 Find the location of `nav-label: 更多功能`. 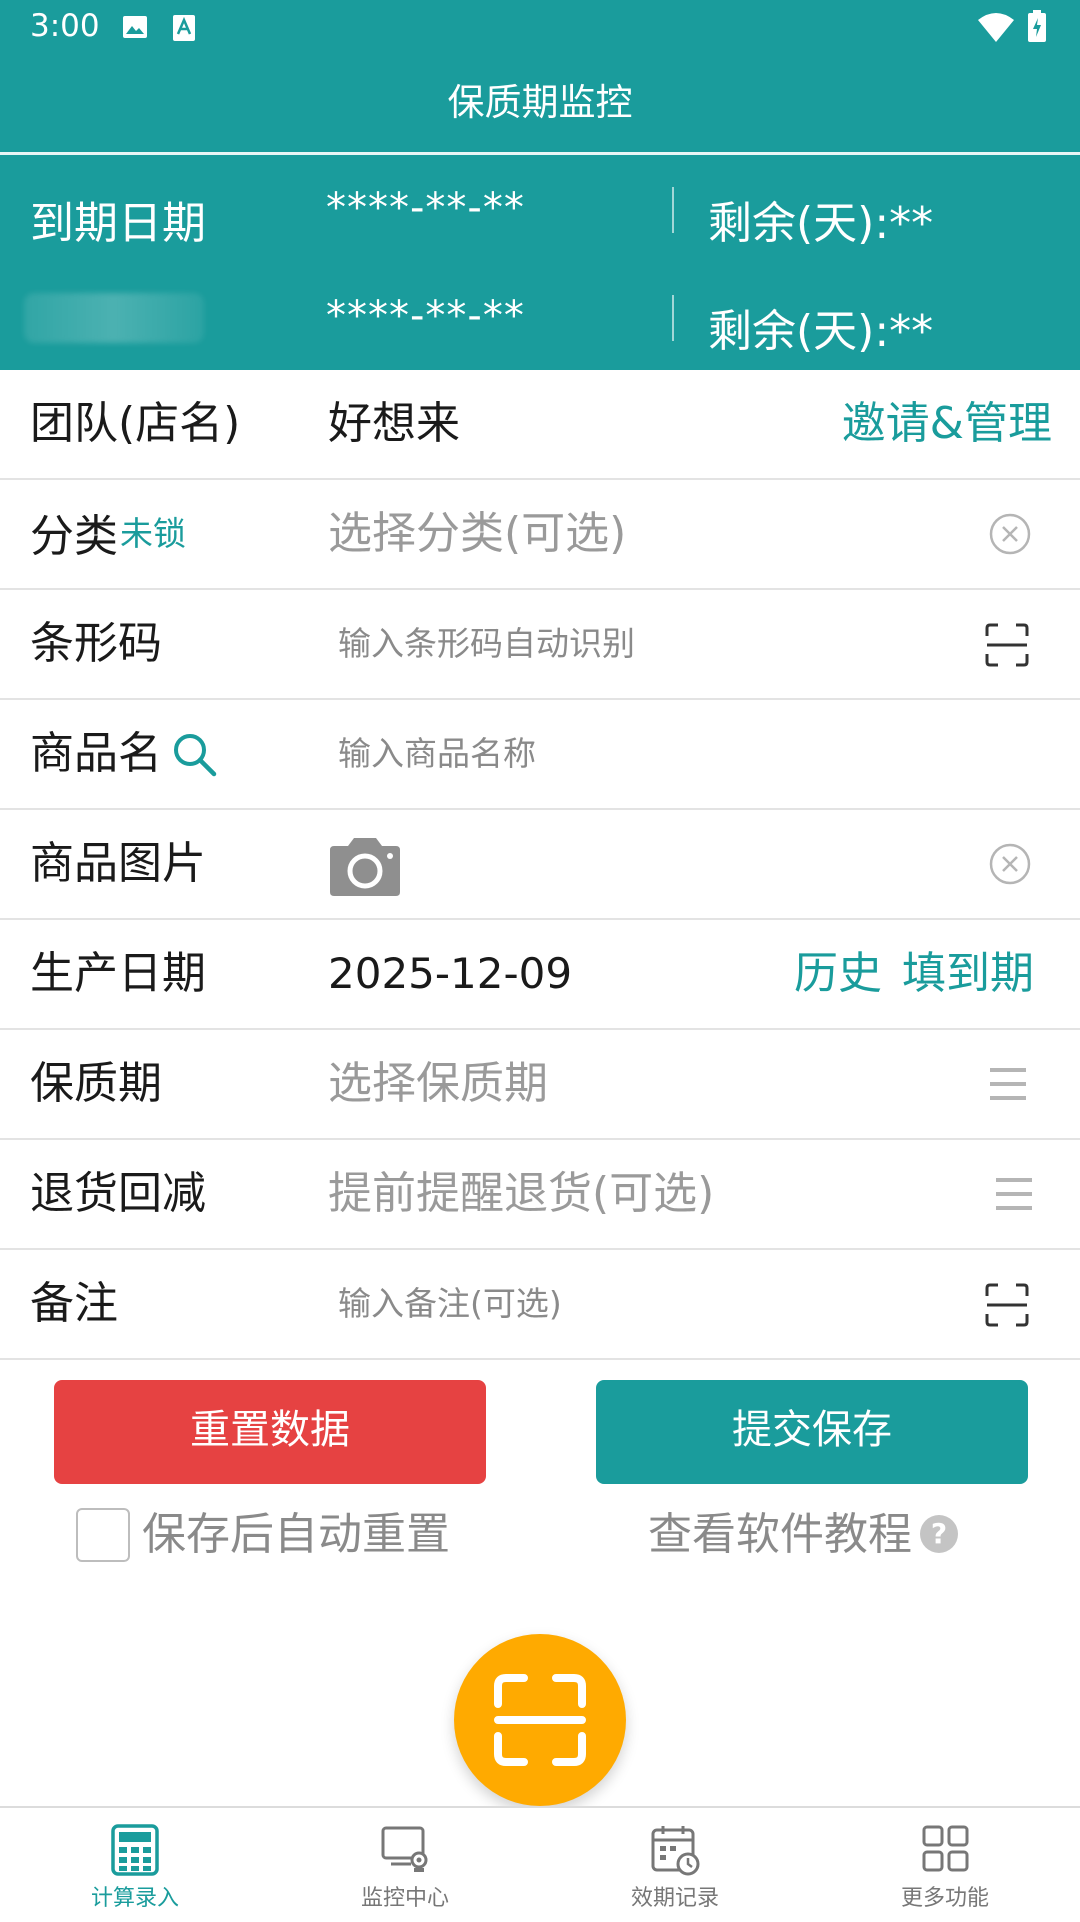

nav-label: 更多功能 is located at coordinates (944, 1898).